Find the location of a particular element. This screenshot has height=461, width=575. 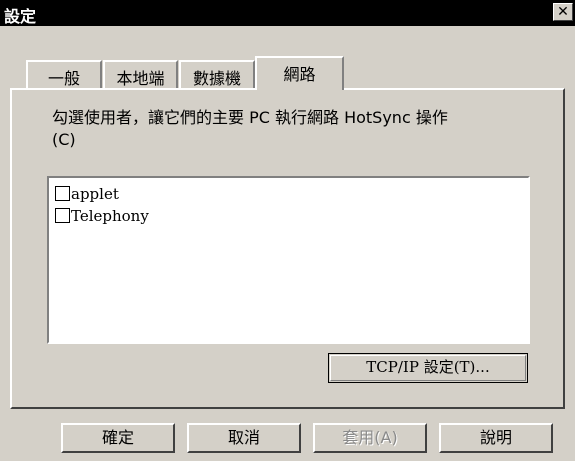

cancel-button: 取消 is located at coordinates (244, 438).